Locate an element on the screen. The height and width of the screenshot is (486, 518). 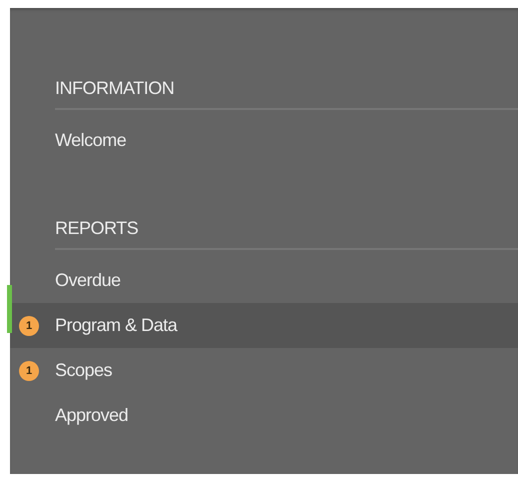
sidebar-item: 1 Program & Data is located at coordinates (264, 325).